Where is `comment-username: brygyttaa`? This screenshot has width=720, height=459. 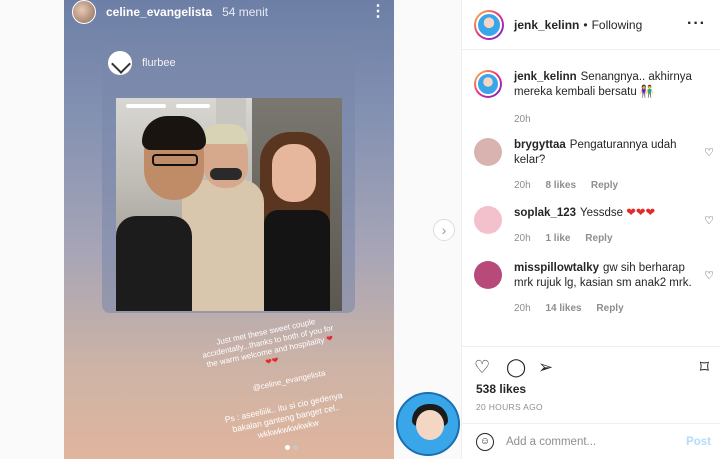 comment-username: brygyttaa is located at coordinates (540, 145).